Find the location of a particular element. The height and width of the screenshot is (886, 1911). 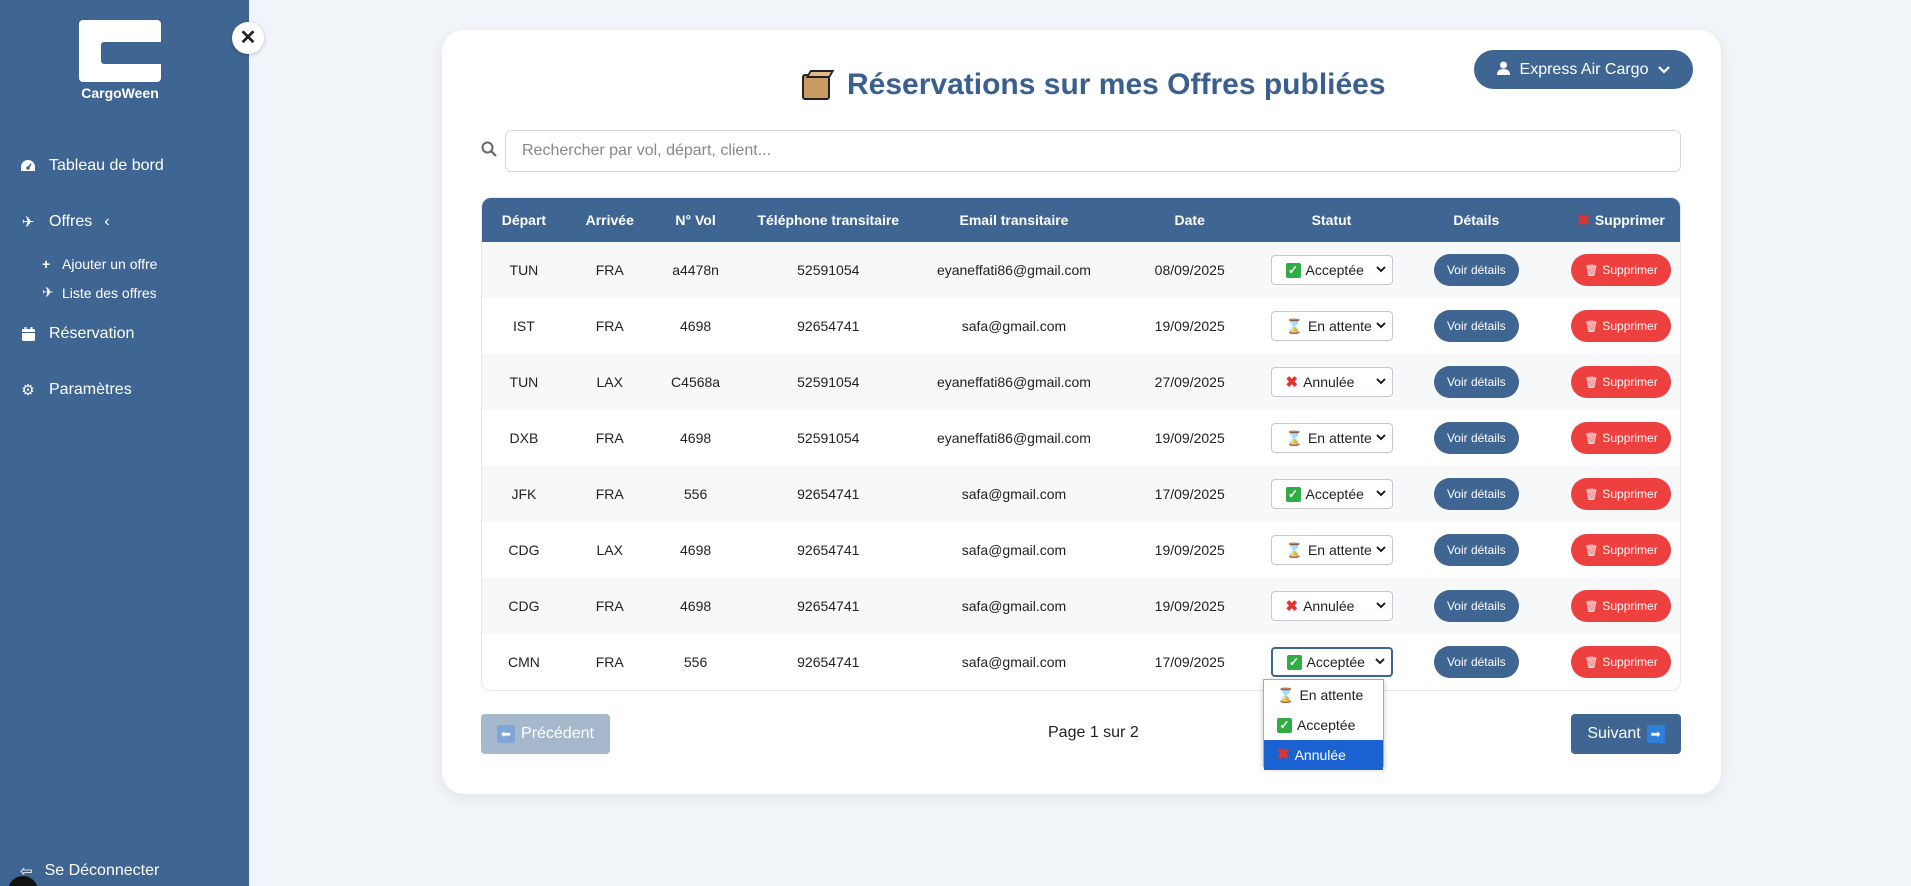

cell-depart: IST is located at coordinates (524, 326).